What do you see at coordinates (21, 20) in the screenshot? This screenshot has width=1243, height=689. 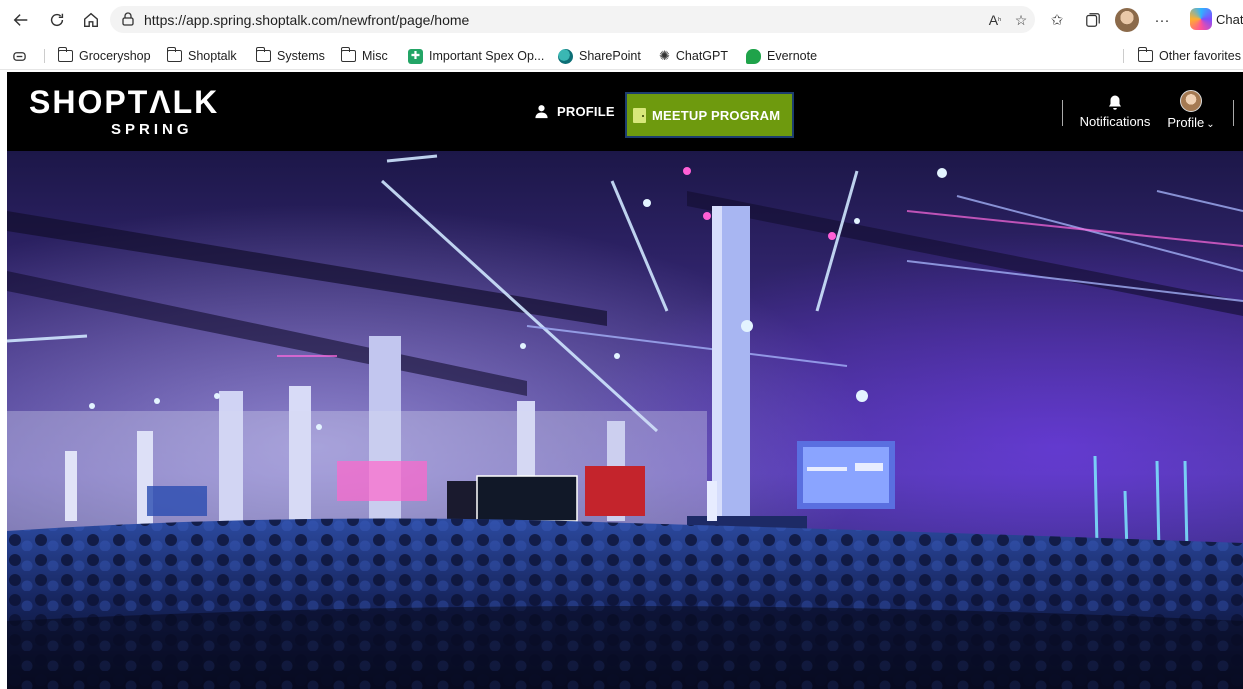 I see `back-icon` at bounding box center [21, 20].